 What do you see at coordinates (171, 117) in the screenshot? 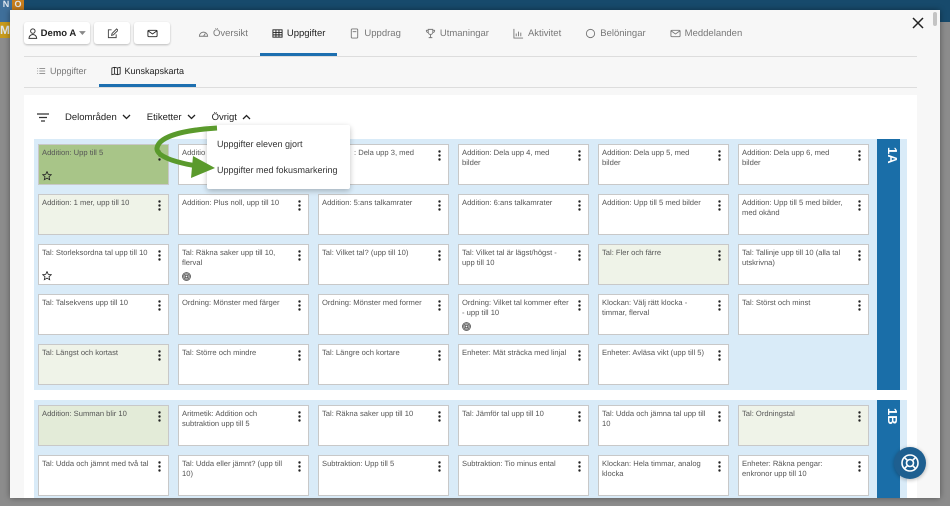
I see `filter-dropdown: Etiketter` at bounding box center [171, 117].